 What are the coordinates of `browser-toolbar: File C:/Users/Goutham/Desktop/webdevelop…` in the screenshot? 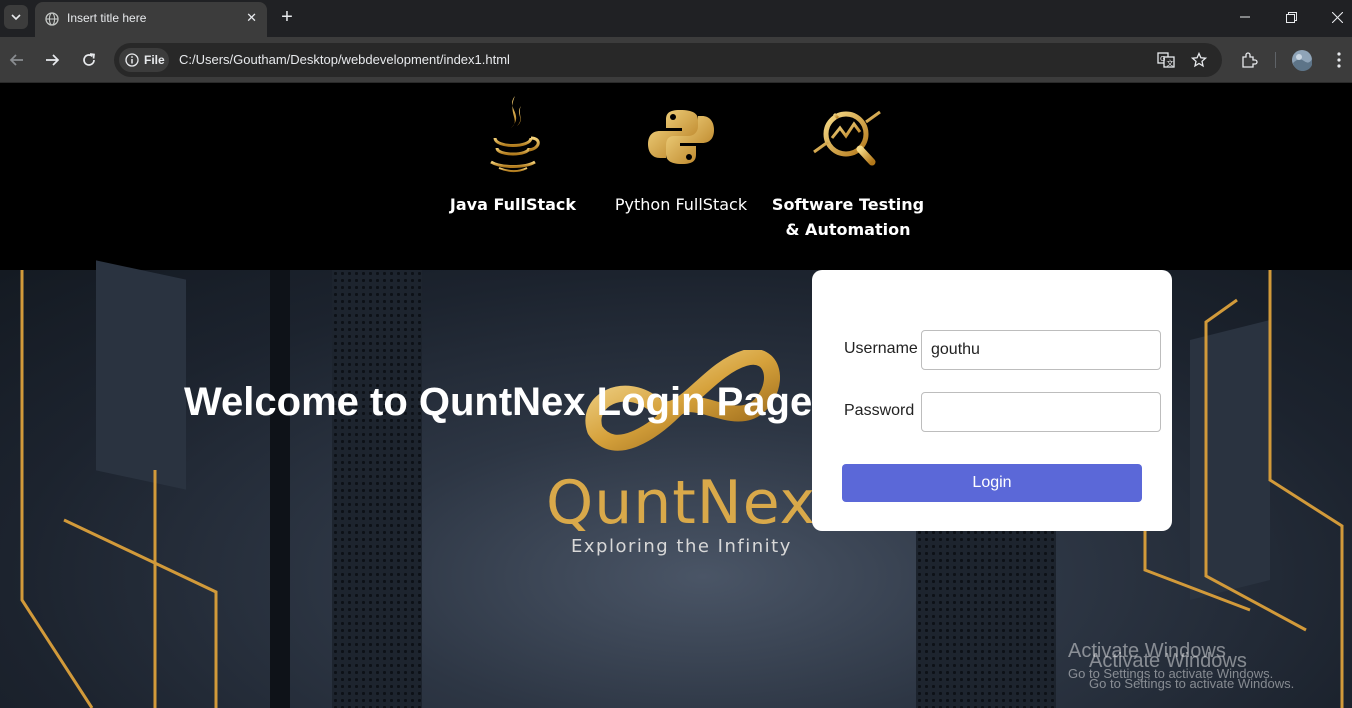 It's located at (676, 60).